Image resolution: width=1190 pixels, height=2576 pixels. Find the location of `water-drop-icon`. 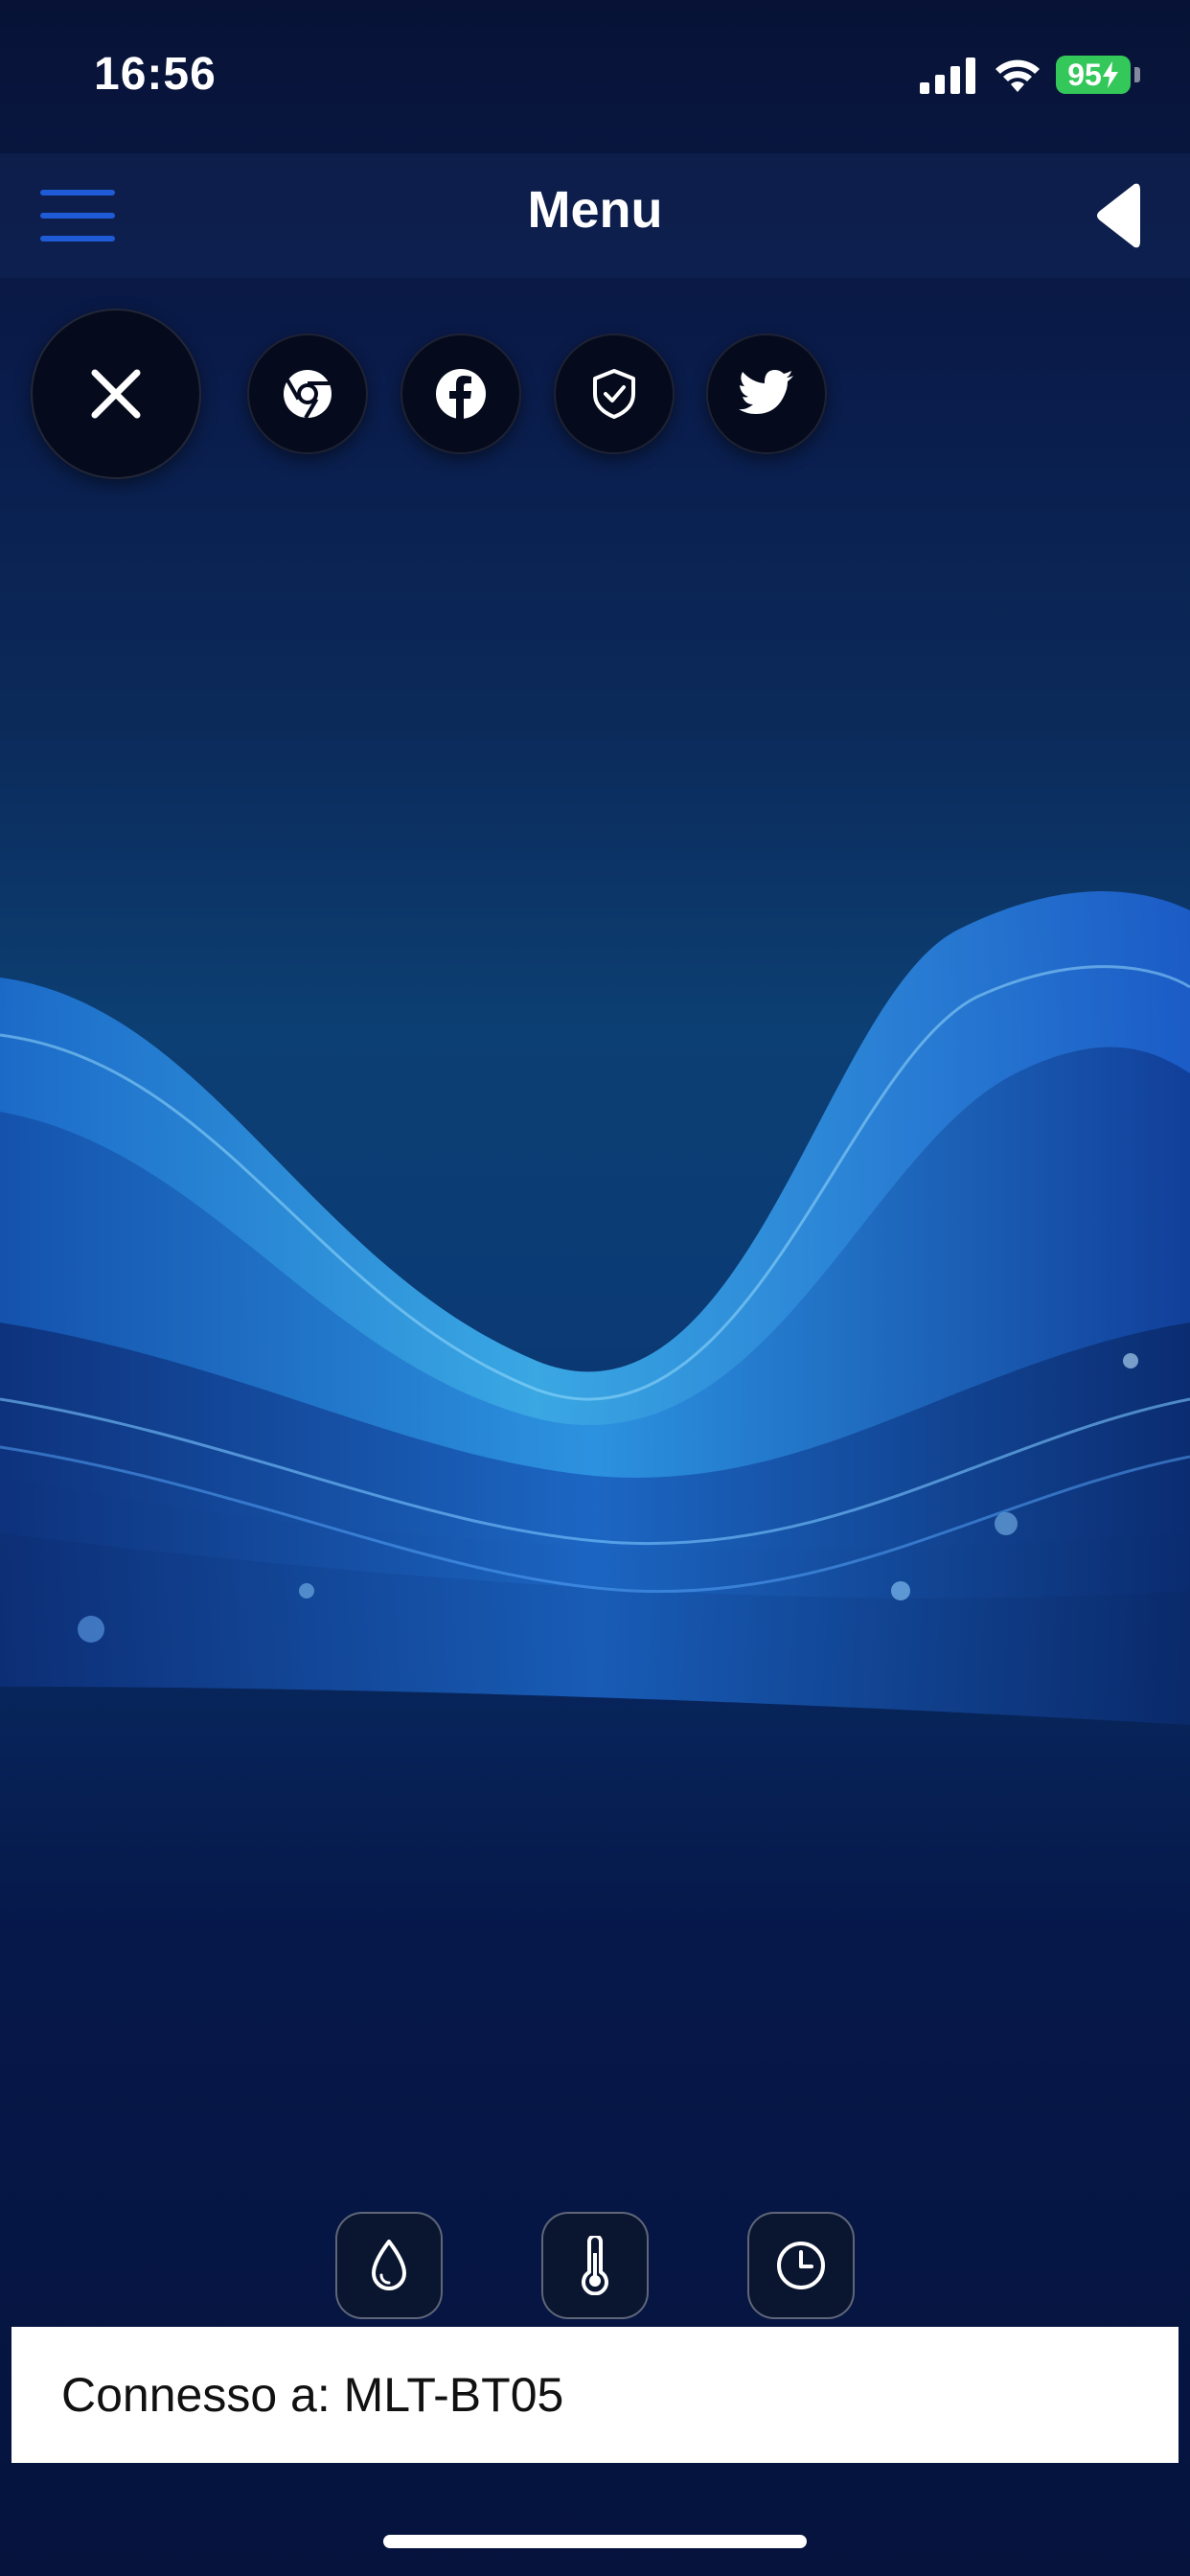

water-drop-icon is located at coordinates (389, 2265).